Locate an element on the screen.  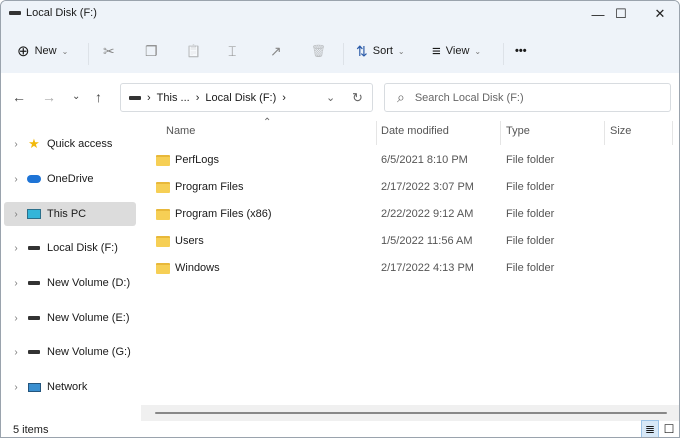
refresh-button: ↻ is located at coordinates (357, 98).